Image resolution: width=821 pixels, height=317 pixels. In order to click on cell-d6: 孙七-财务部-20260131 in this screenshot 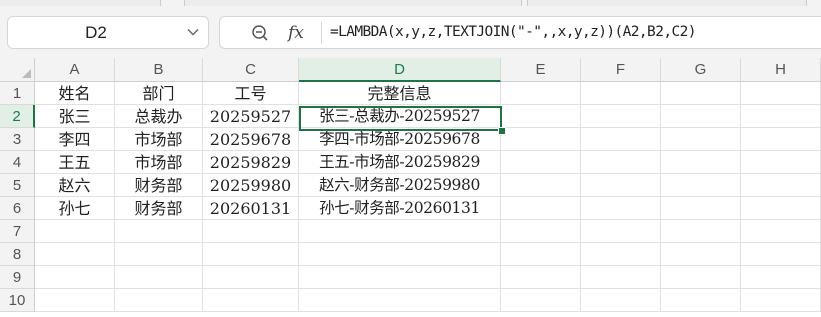, I will do `click(400, 208)`.